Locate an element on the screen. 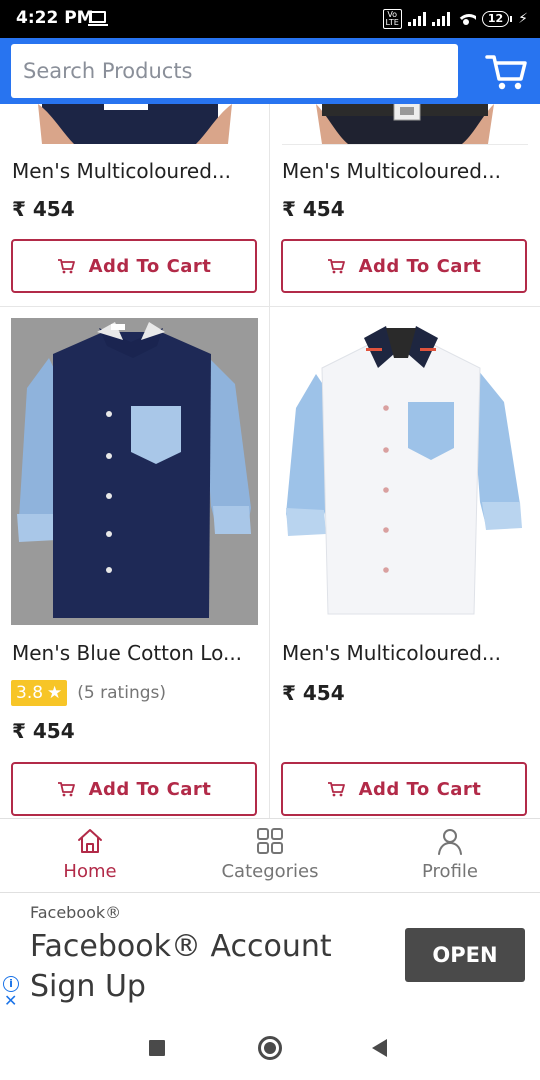  home-button-icon is located at coordinates (270, 1048).